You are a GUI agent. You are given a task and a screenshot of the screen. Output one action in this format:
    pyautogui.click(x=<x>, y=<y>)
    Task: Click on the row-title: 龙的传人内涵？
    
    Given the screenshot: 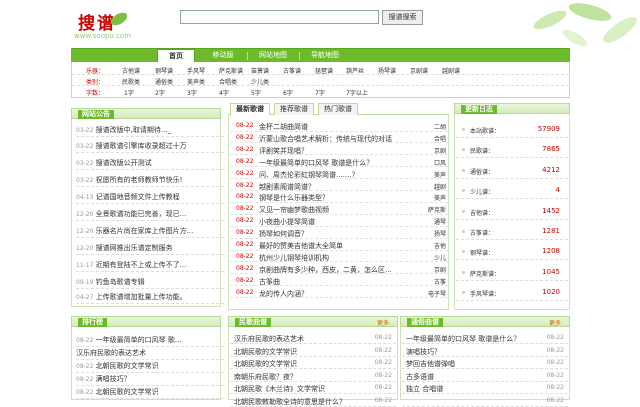 What is the action you would take?
    pyautogui.click(x=339, y=294)
    